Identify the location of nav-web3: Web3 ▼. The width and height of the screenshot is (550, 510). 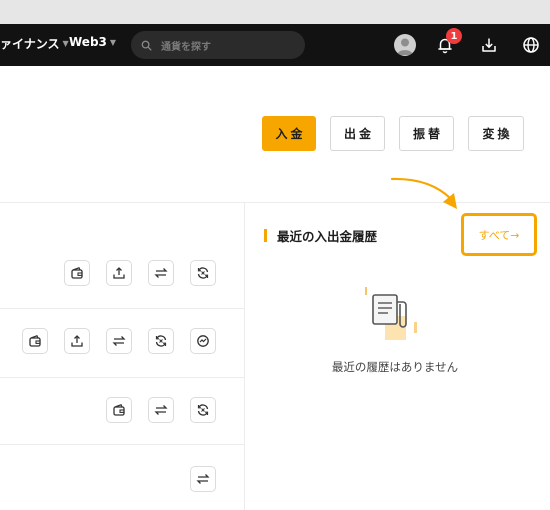
(92, 42).